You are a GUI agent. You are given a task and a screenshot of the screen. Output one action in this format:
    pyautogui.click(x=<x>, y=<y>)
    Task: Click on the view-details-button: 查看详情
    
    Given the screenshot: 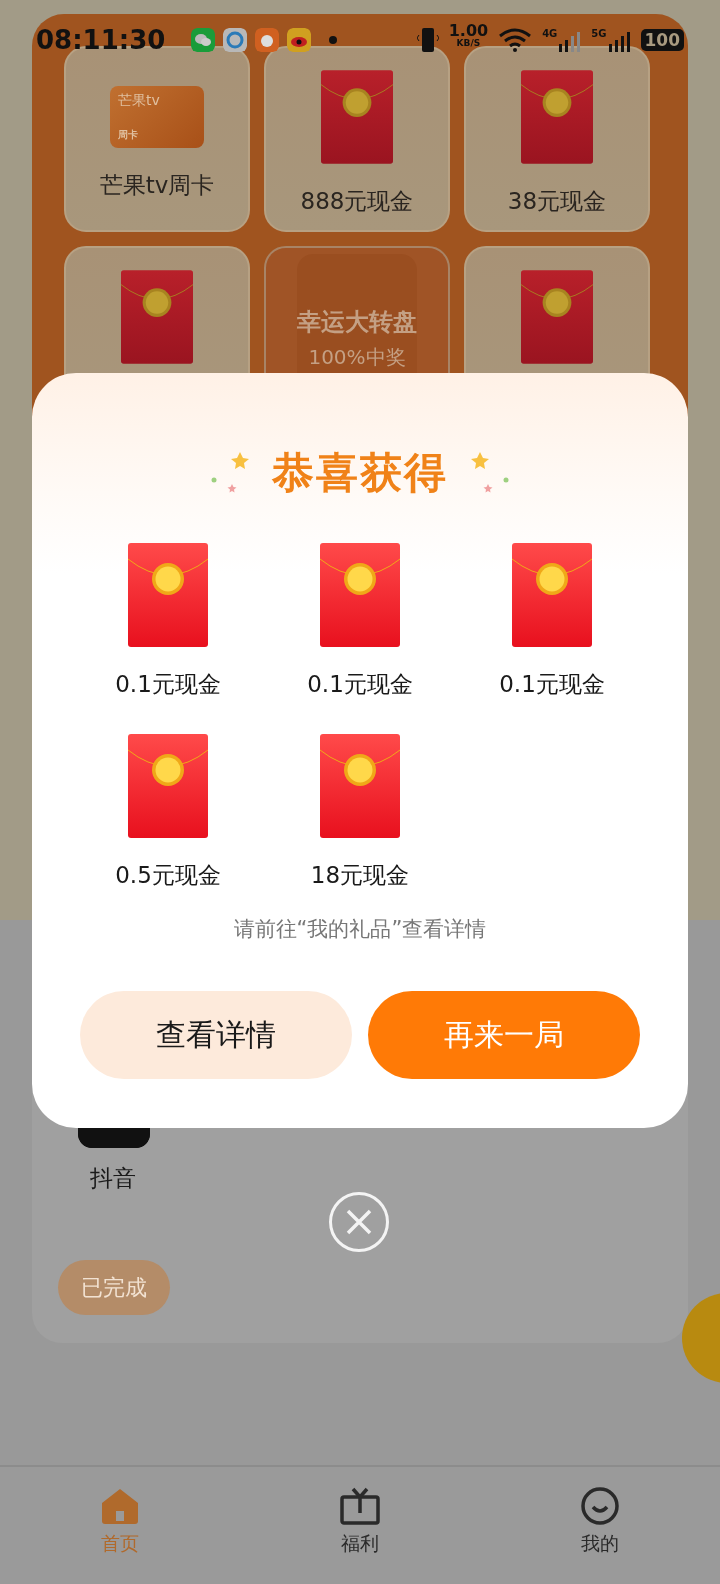 What is the action you would take?
    pyautogui.click(x=216, y=1035)
    